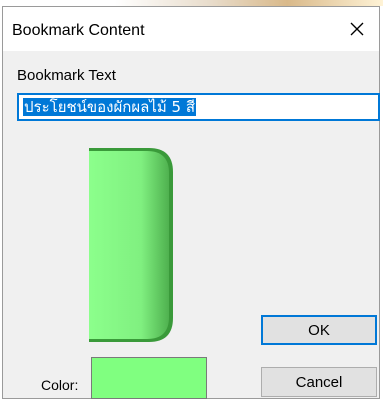 This screenshot has height=403, width=383. Describe the element at coordinates (78, 30) in the screenshot. I see `dialog-title: Bookmark Content` at that location.